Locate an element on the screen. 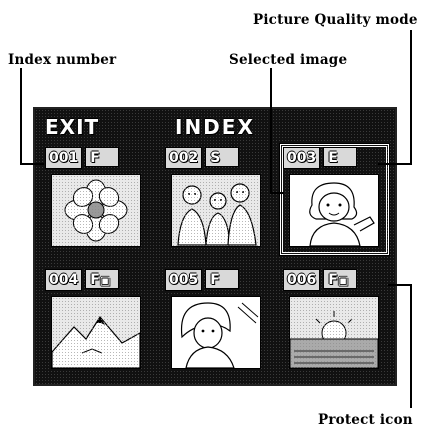 The width and height of the screenshot is (431, 435). screen-title: INDEX is located at coordinates (215, 127).